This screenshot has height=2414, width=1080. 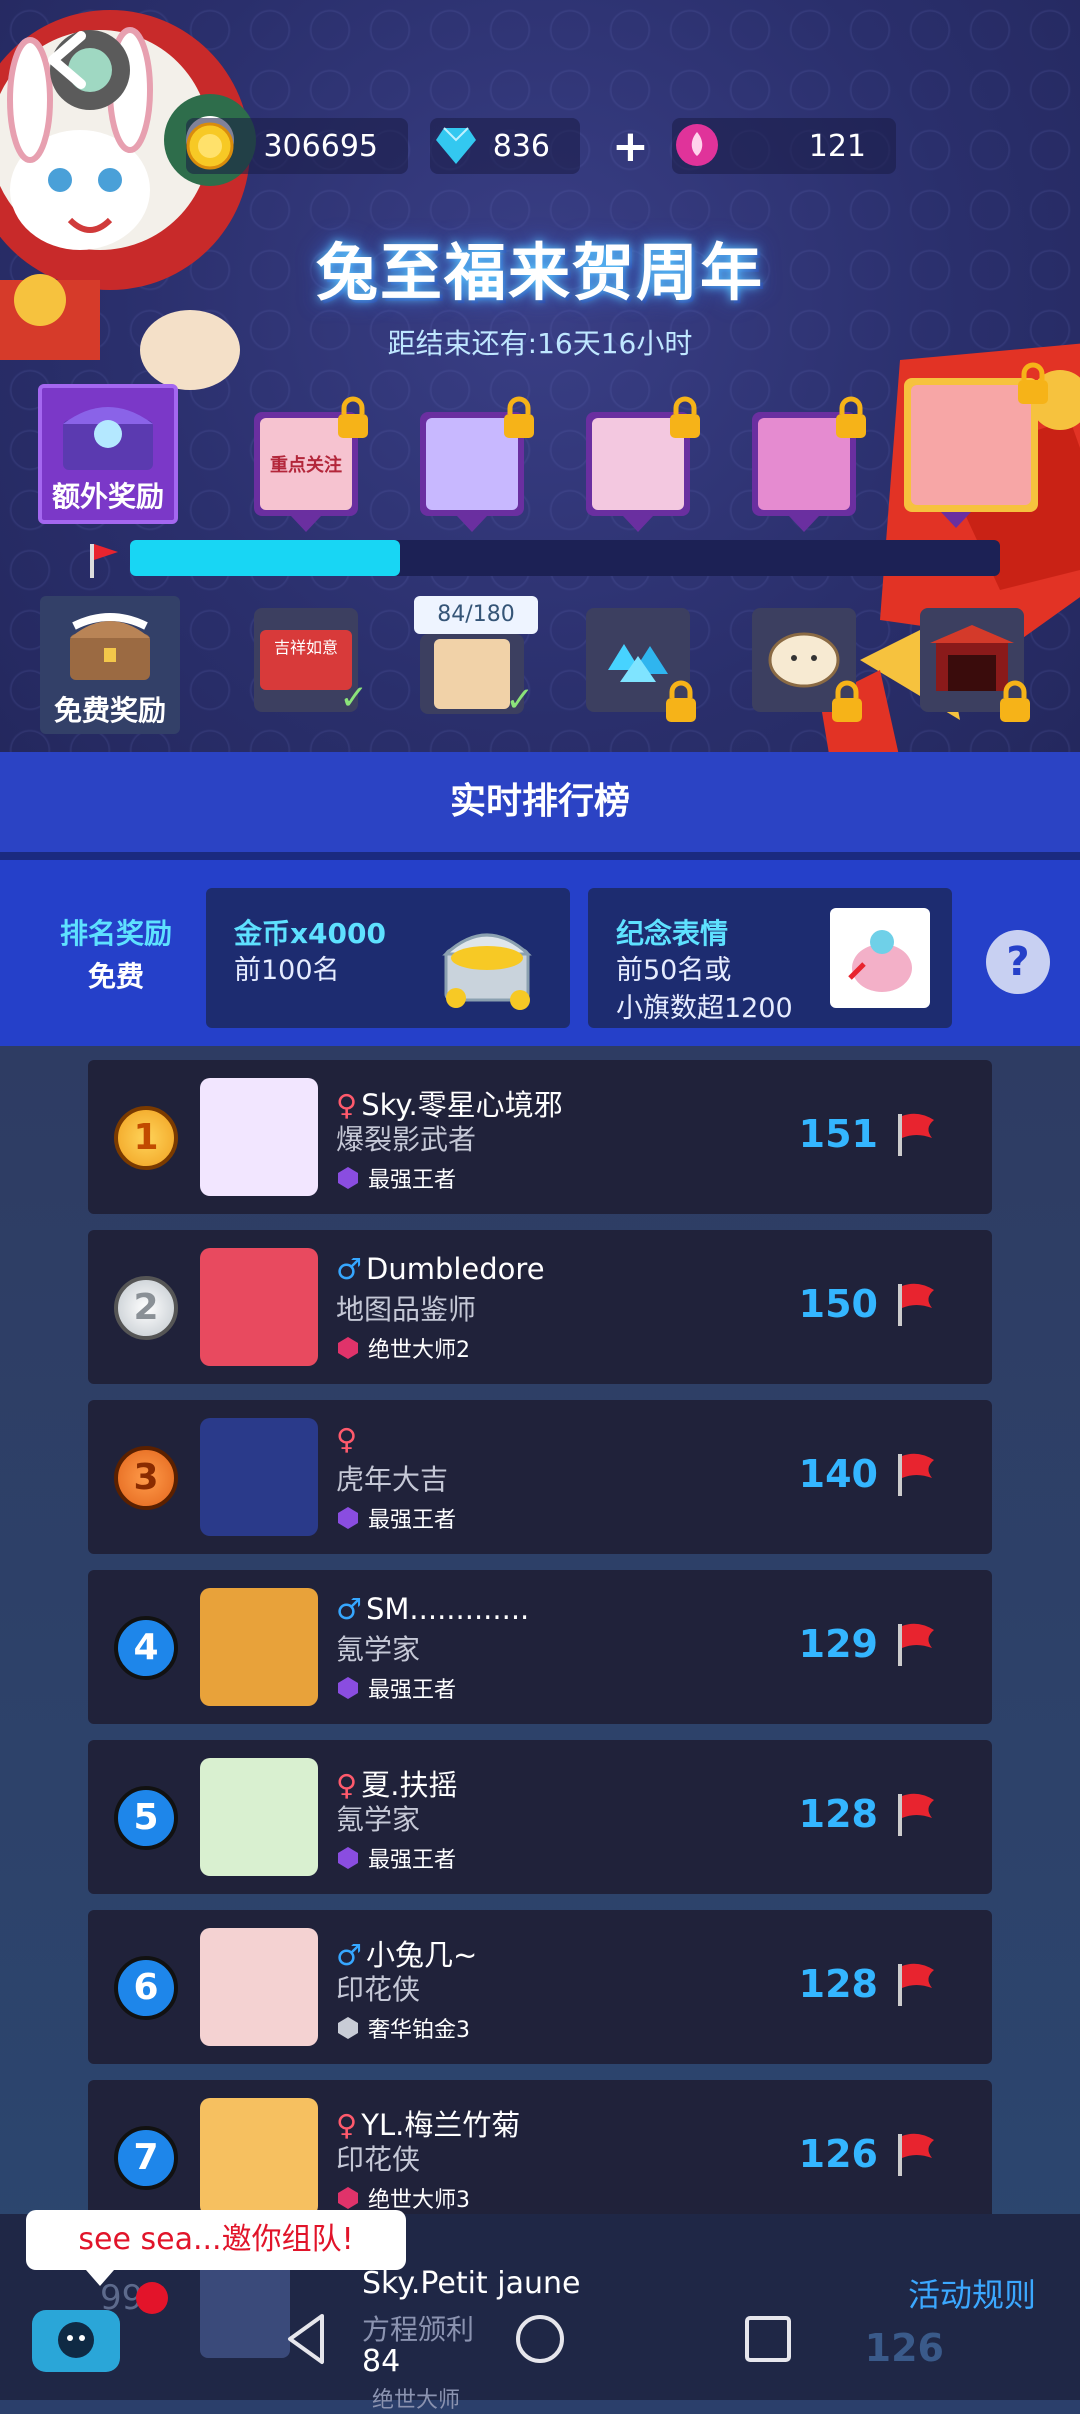 I want to click on rank-badge: 6, so click(x=146, y=1988).